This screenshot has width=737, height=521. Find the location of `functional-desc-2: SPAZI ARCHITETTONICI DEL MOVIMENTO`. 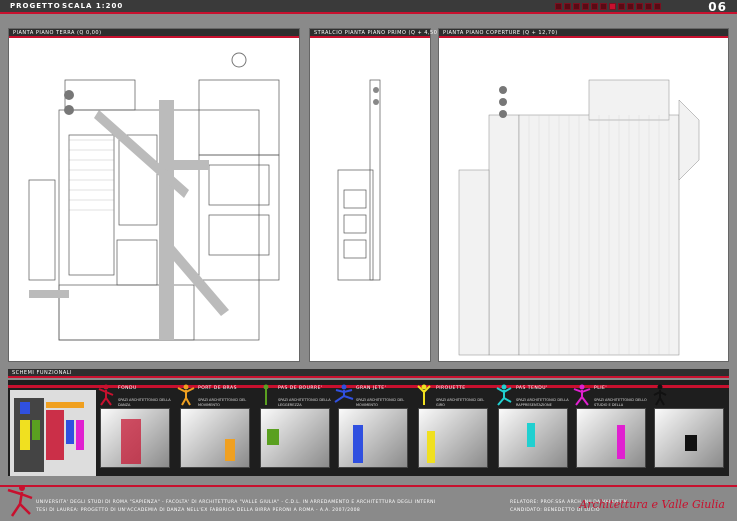

functional-desc-2: SPAZI ARCHITETTONICI DEL MOVIMENTO is located at coordinates (222, 402).